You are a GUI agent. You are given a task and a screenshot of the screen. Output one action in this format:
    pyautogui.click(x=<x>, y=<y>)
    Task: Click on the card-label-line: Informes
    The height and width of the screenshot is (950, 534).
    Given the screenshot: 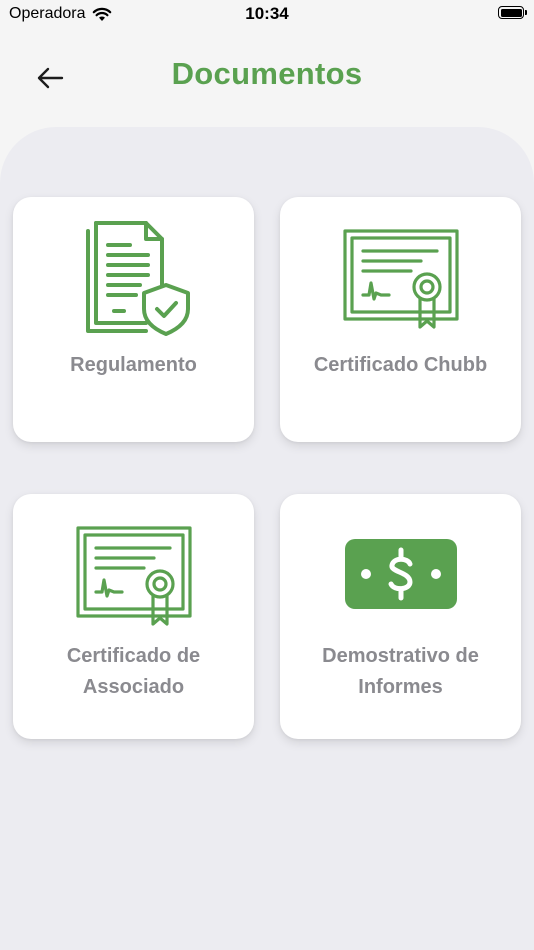 What is the action you would take?
    pyautogui.click(x=400, y=687)
    